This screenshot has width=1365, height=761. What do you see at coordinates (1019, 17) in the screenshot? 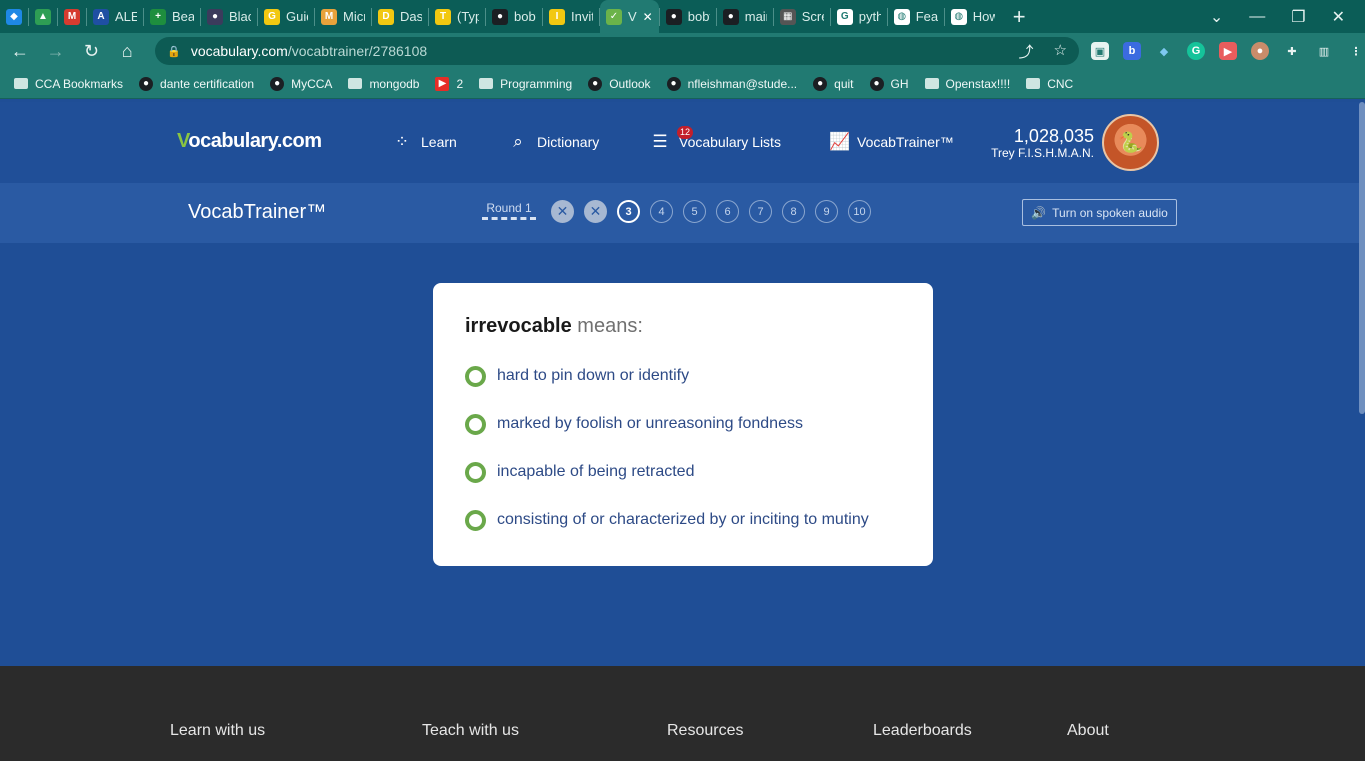
I see `new-tab-button: +` at bounding box center [1019, 17].